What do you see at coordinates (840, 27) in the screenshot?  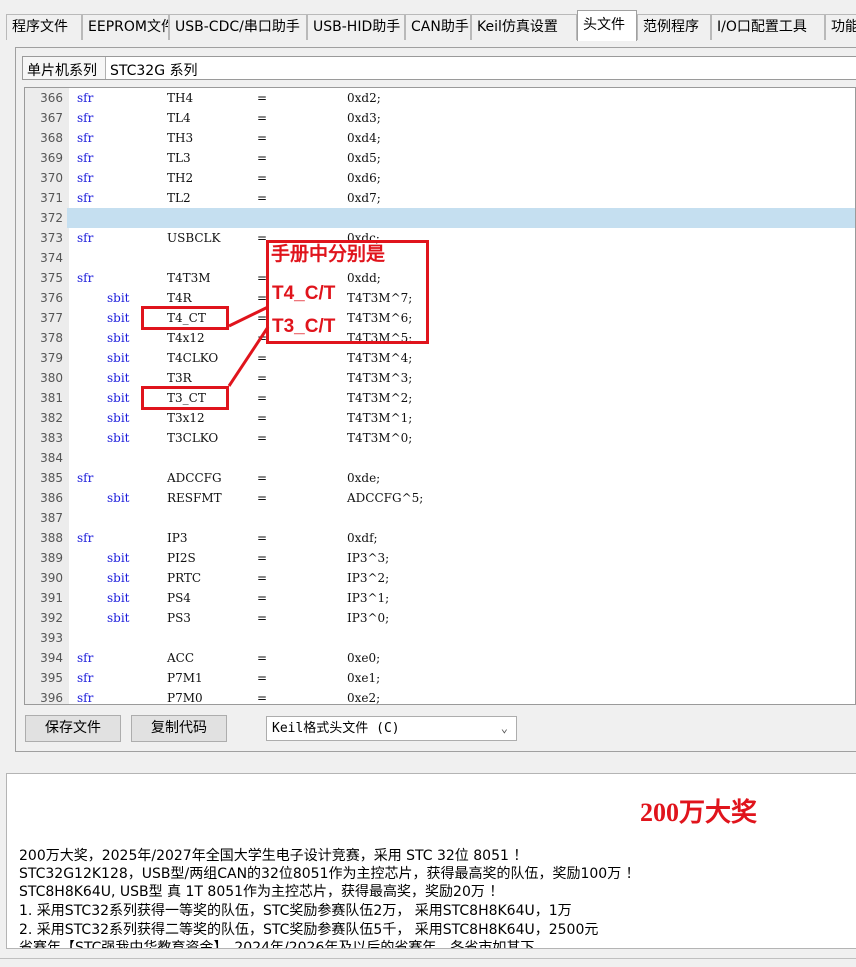 I see `tab-item: 功能` at bounding box center [840, 27].